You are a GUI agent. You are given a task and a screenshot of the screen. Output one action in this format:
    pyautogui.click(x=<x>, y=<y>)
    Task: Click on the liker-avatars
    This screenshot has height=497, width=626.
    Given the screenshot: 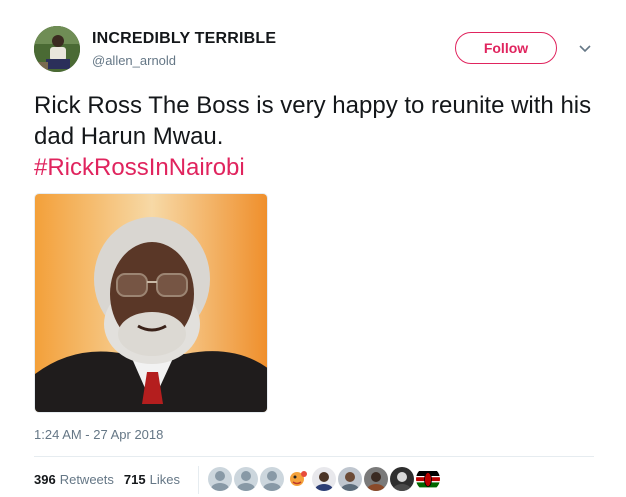 What is the action you would take?
    pyautogui.click(x=325, y=479)
    